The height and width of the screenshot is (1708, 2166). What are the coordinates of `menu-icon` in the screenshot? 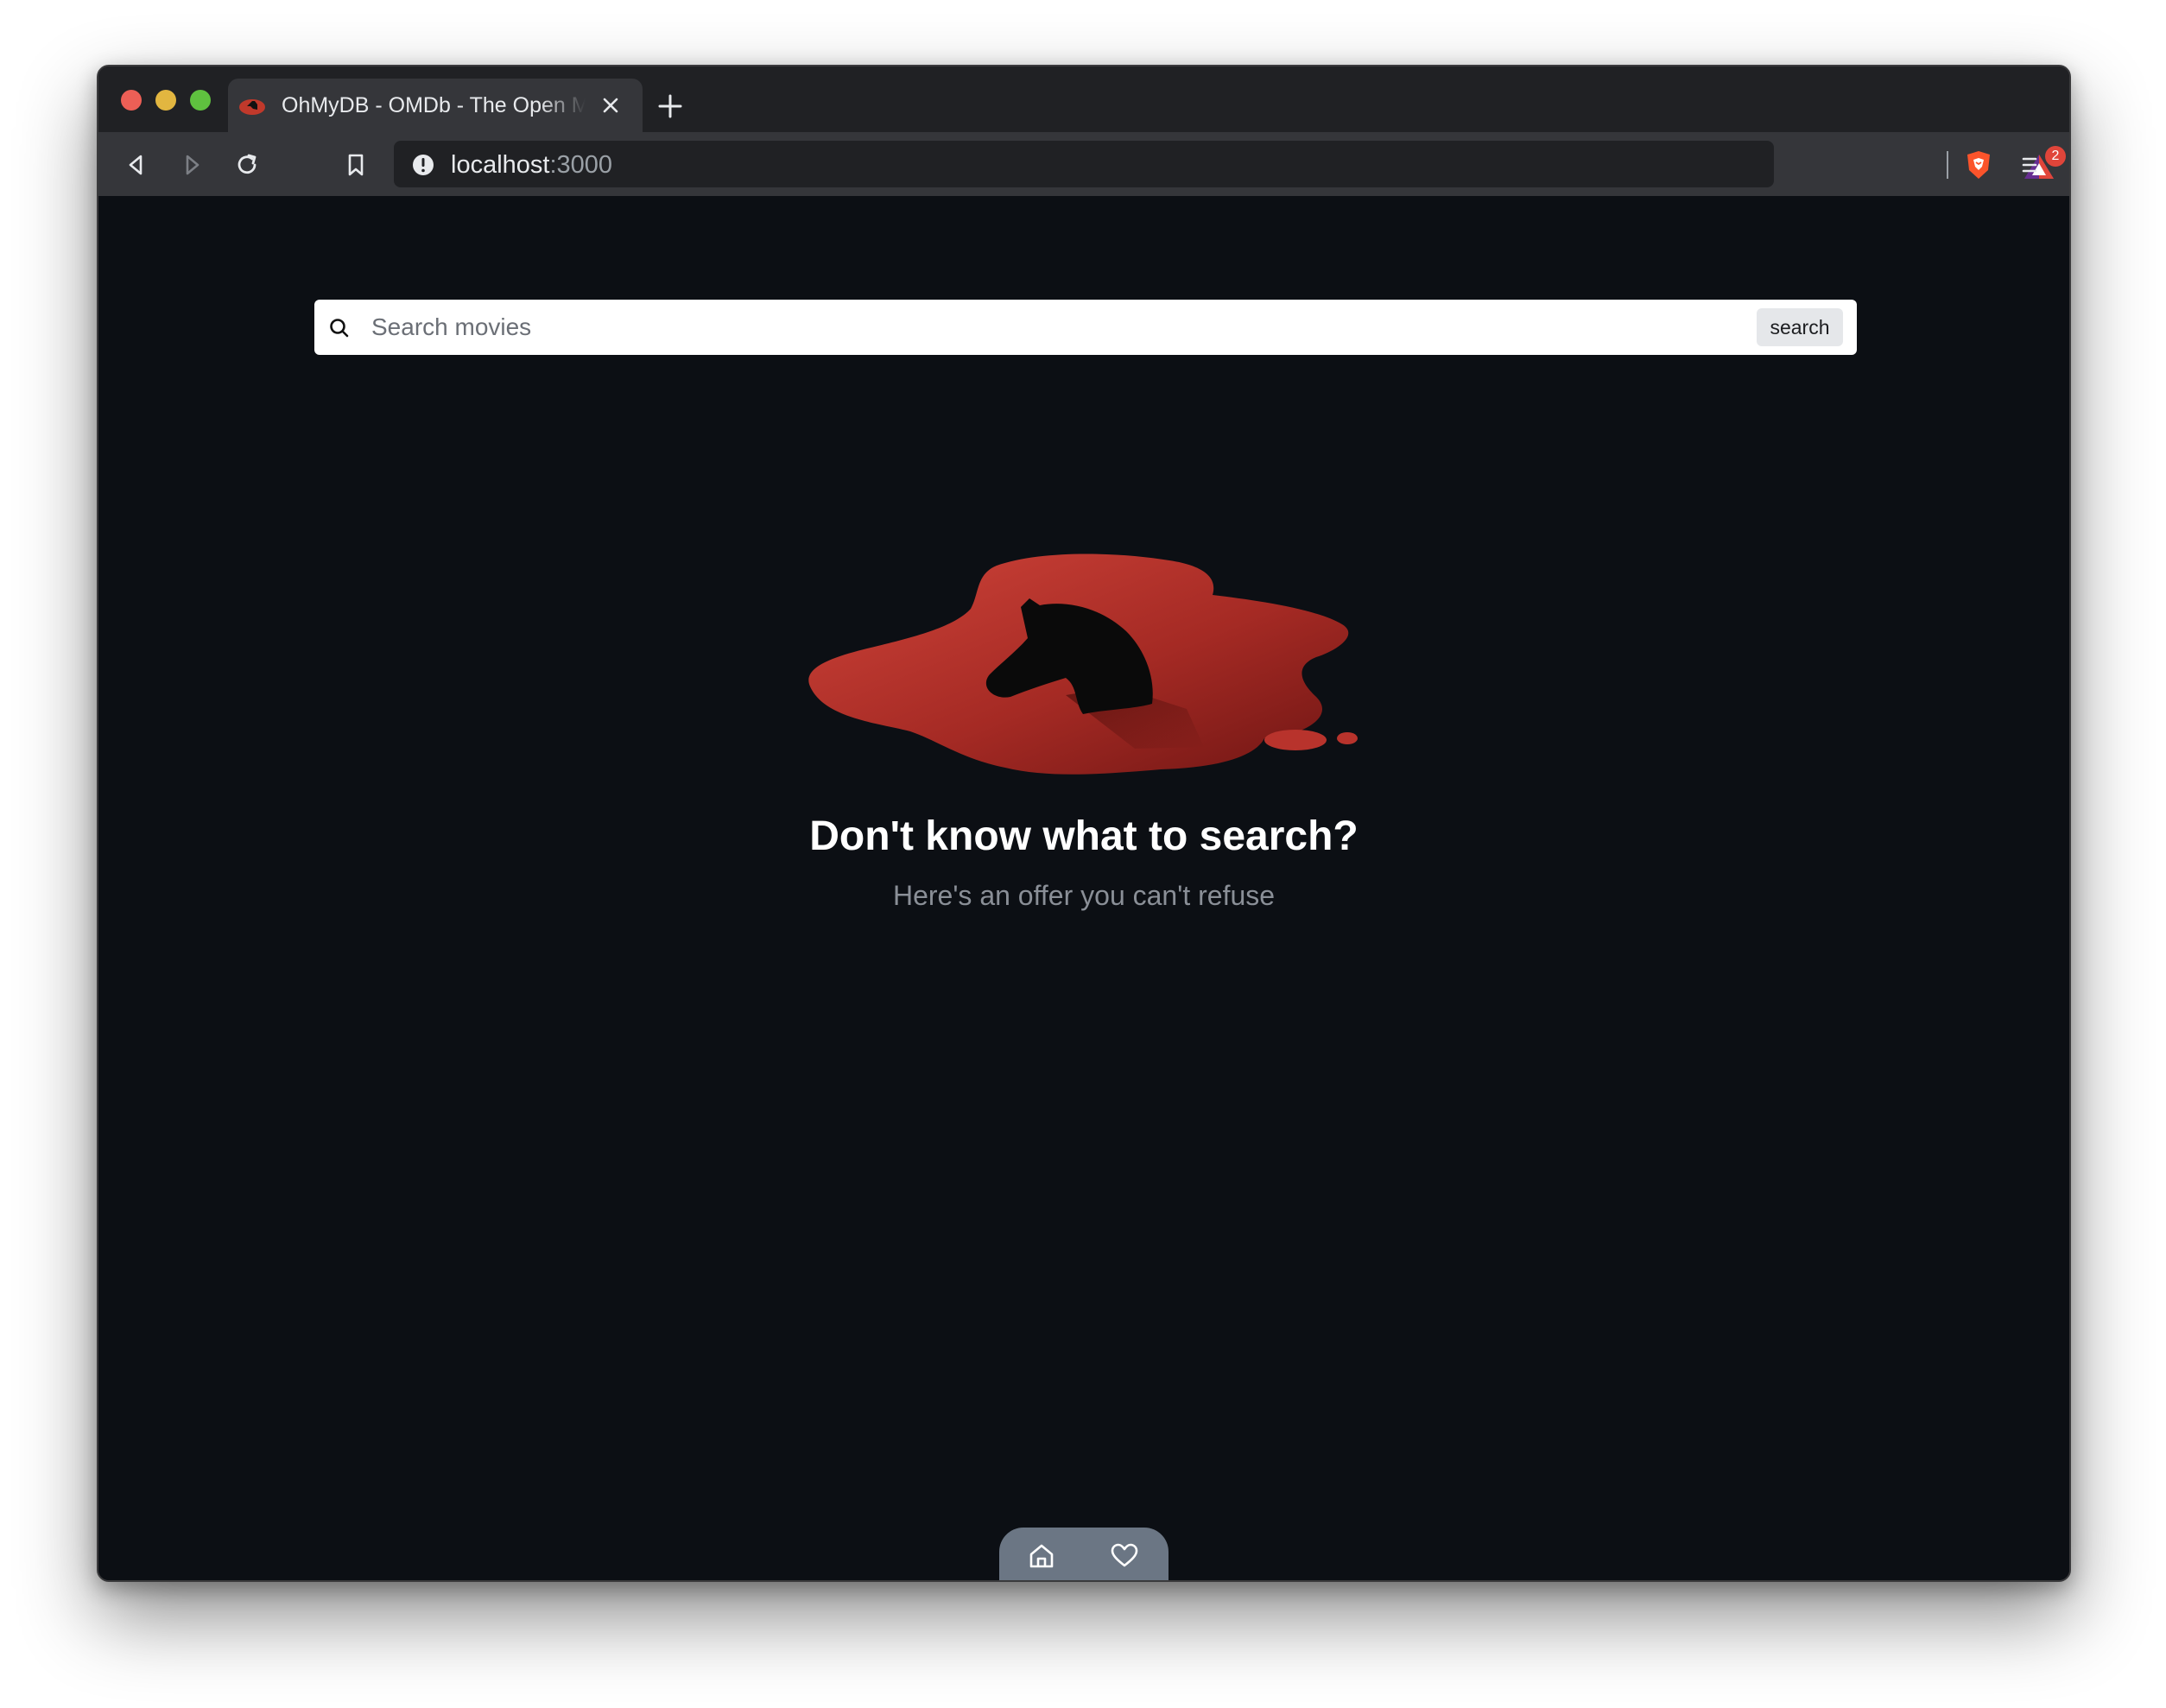 It's located at (2030, 165).